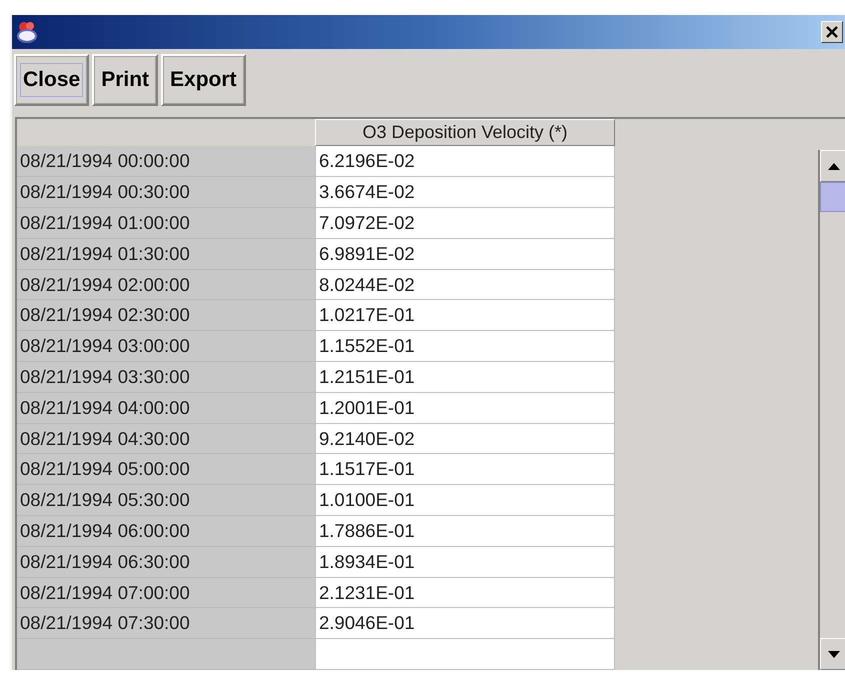 This screenshot has height=675, width=845. What do you see at coordinates (52, 80) in the screenshot?
I see `toolbar-button: Close` at bounding box center [52, 80].